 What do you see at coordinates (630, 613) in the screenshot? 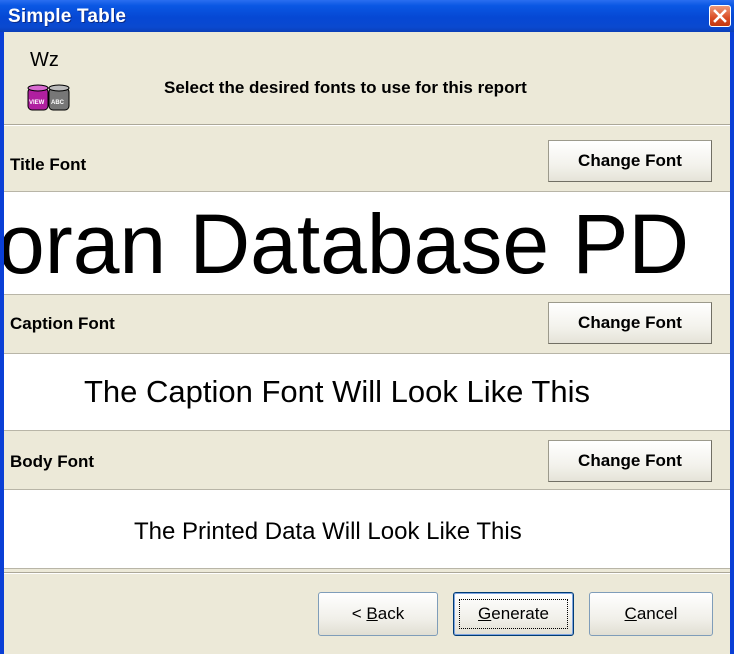
I see `cancel-button-mnemonic: C` at bounding box center [630, 613].